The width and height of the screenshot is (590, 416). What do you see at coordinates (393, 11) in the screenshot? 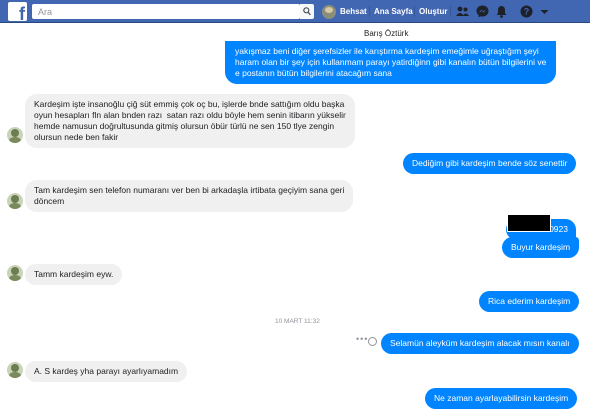
I see `home-link: Ana Sayfa` at bounding box center [393, 11].